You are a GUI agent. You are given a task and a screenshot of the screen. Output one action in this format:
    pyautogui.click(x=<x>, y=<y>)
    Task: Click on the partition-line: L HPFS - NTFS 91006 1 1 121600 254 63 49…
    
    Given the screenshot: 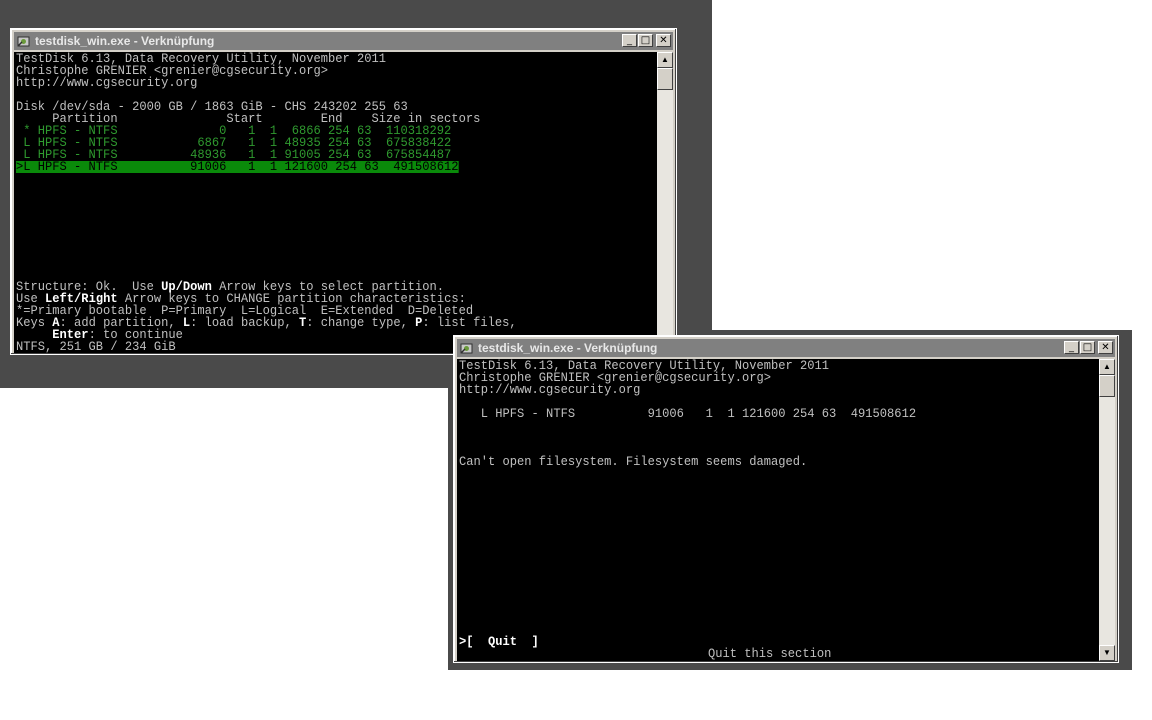 What is the action you would take?
    pyautogui.click(x=688, y=413)
    